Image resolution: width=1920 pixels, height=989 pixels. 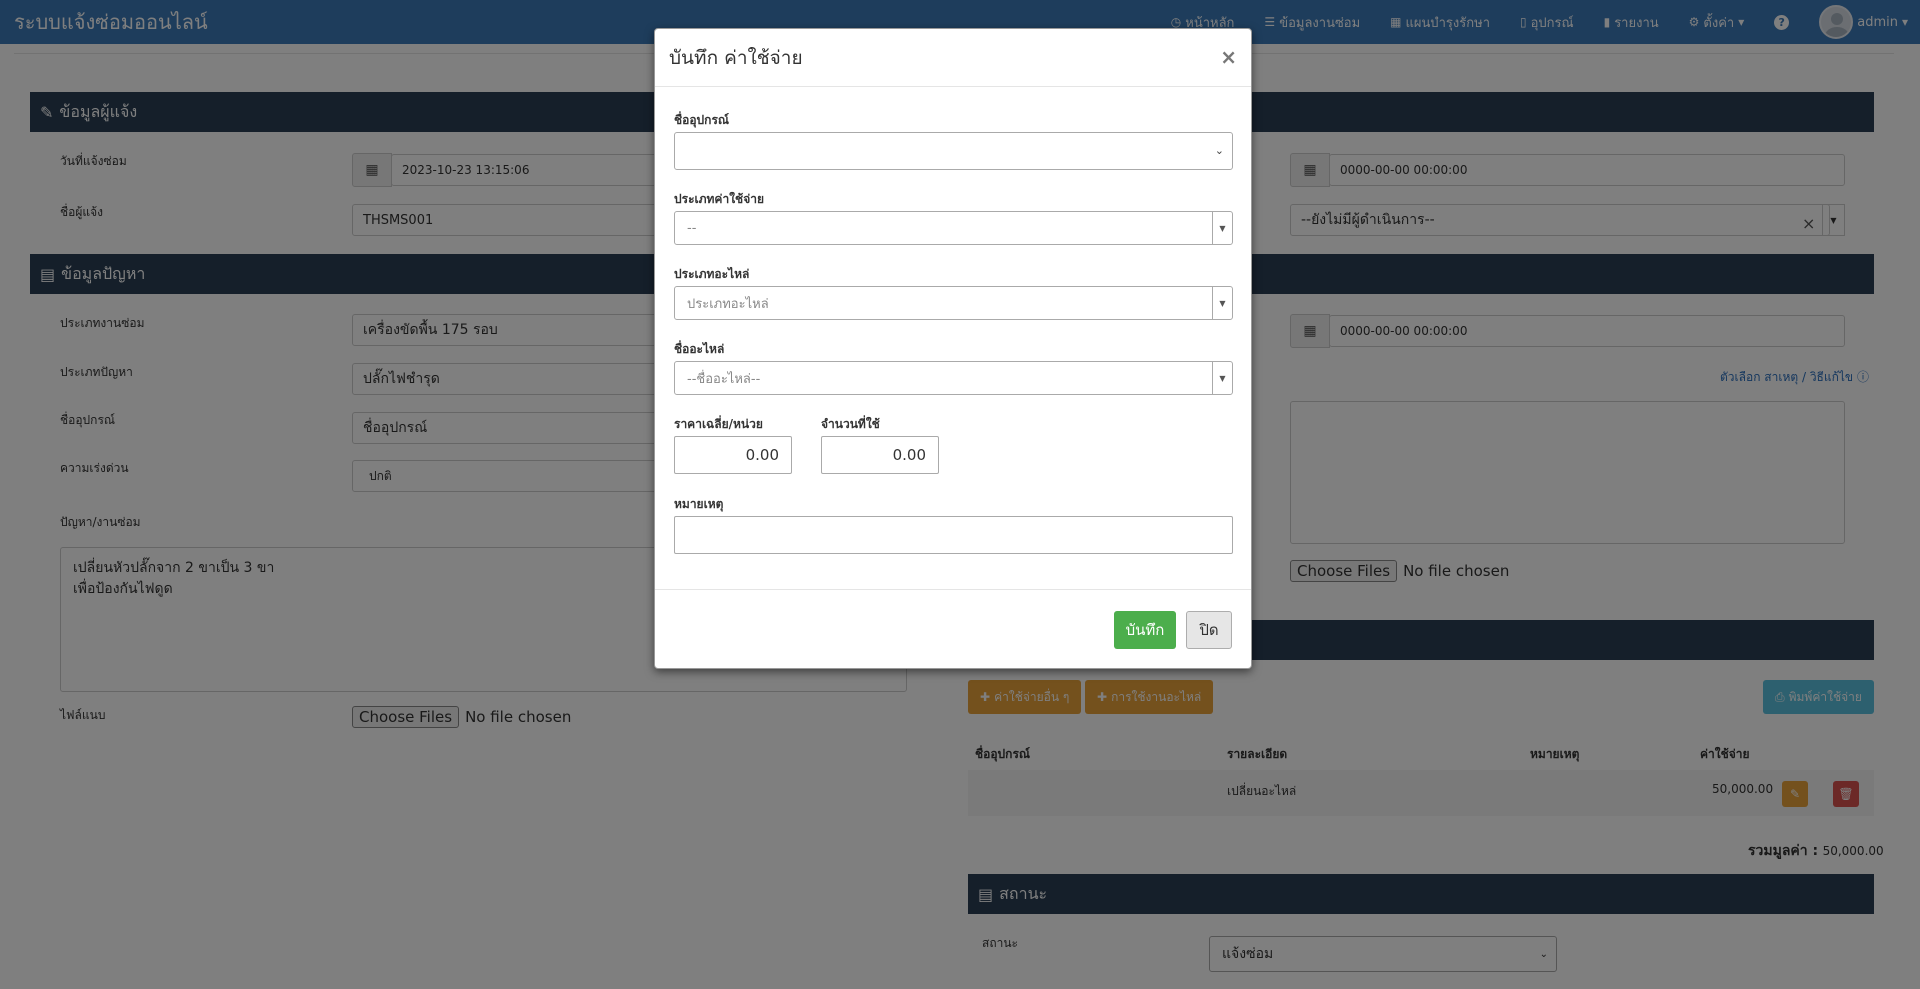 I want to click on expense-type-value: --, so click(x=692, y=228).